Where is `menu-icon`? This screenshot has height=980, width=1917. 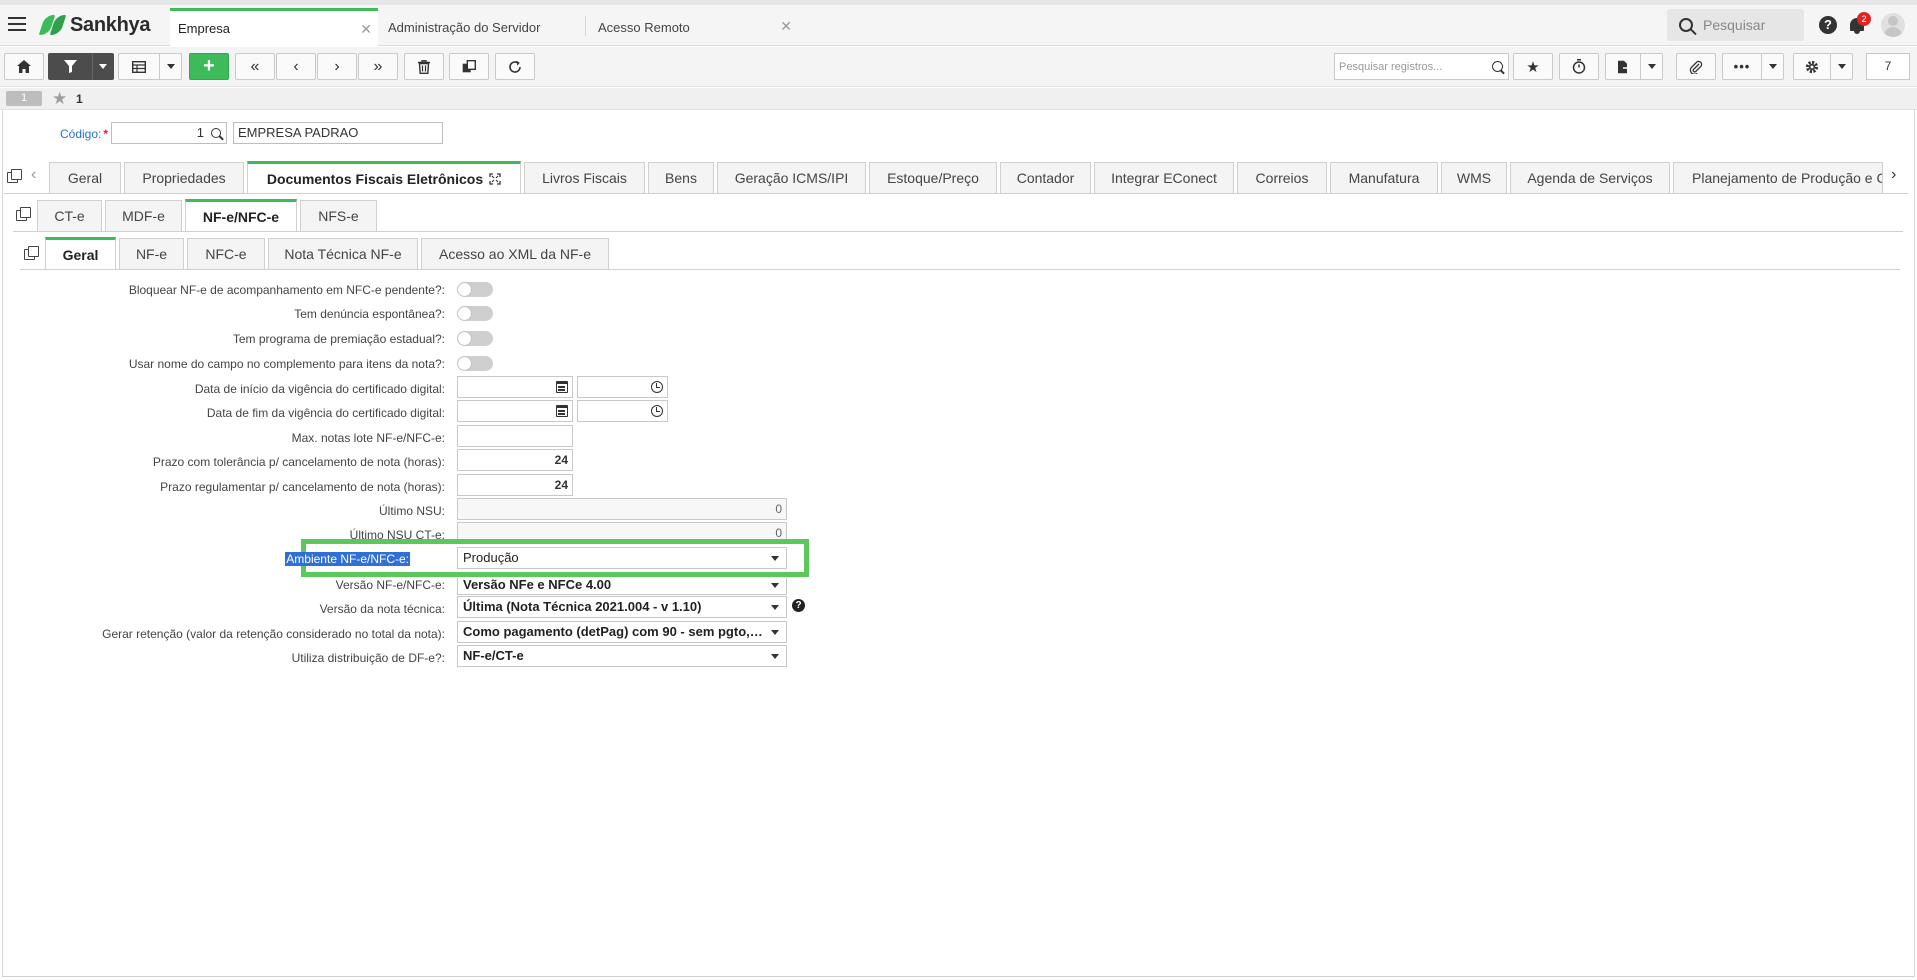 menu-icon is located at coordinates (17, 24).